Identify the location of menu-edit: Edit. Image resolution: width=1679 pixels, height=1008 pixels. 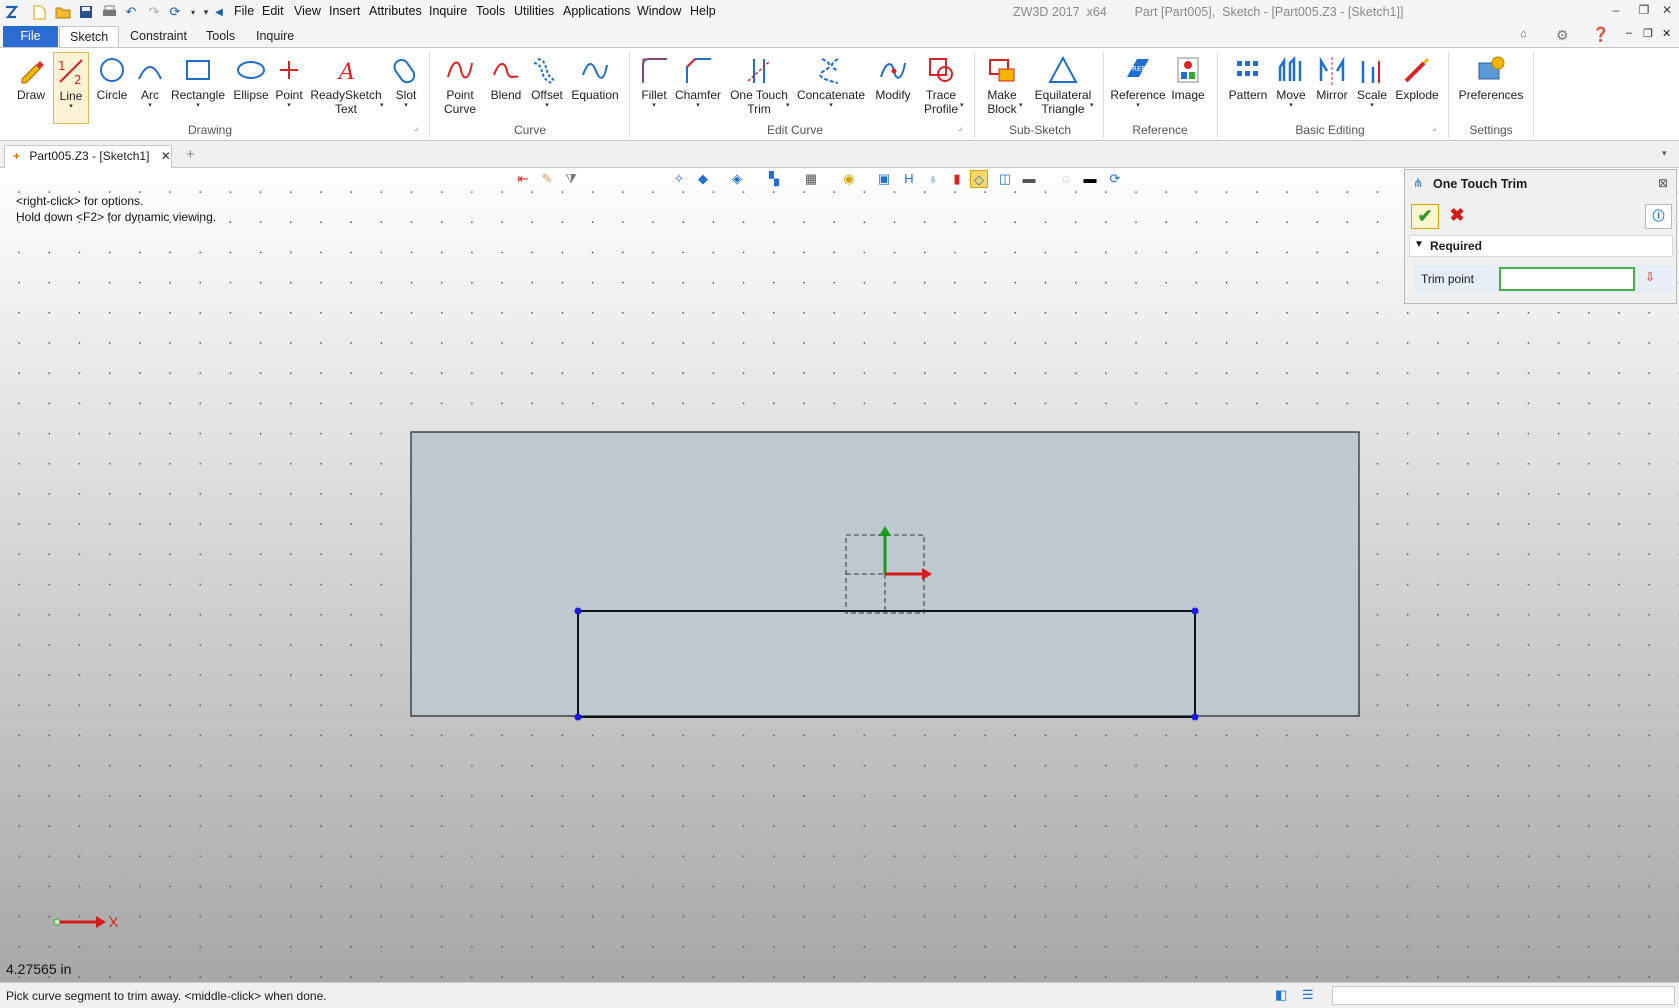
(273, 11).